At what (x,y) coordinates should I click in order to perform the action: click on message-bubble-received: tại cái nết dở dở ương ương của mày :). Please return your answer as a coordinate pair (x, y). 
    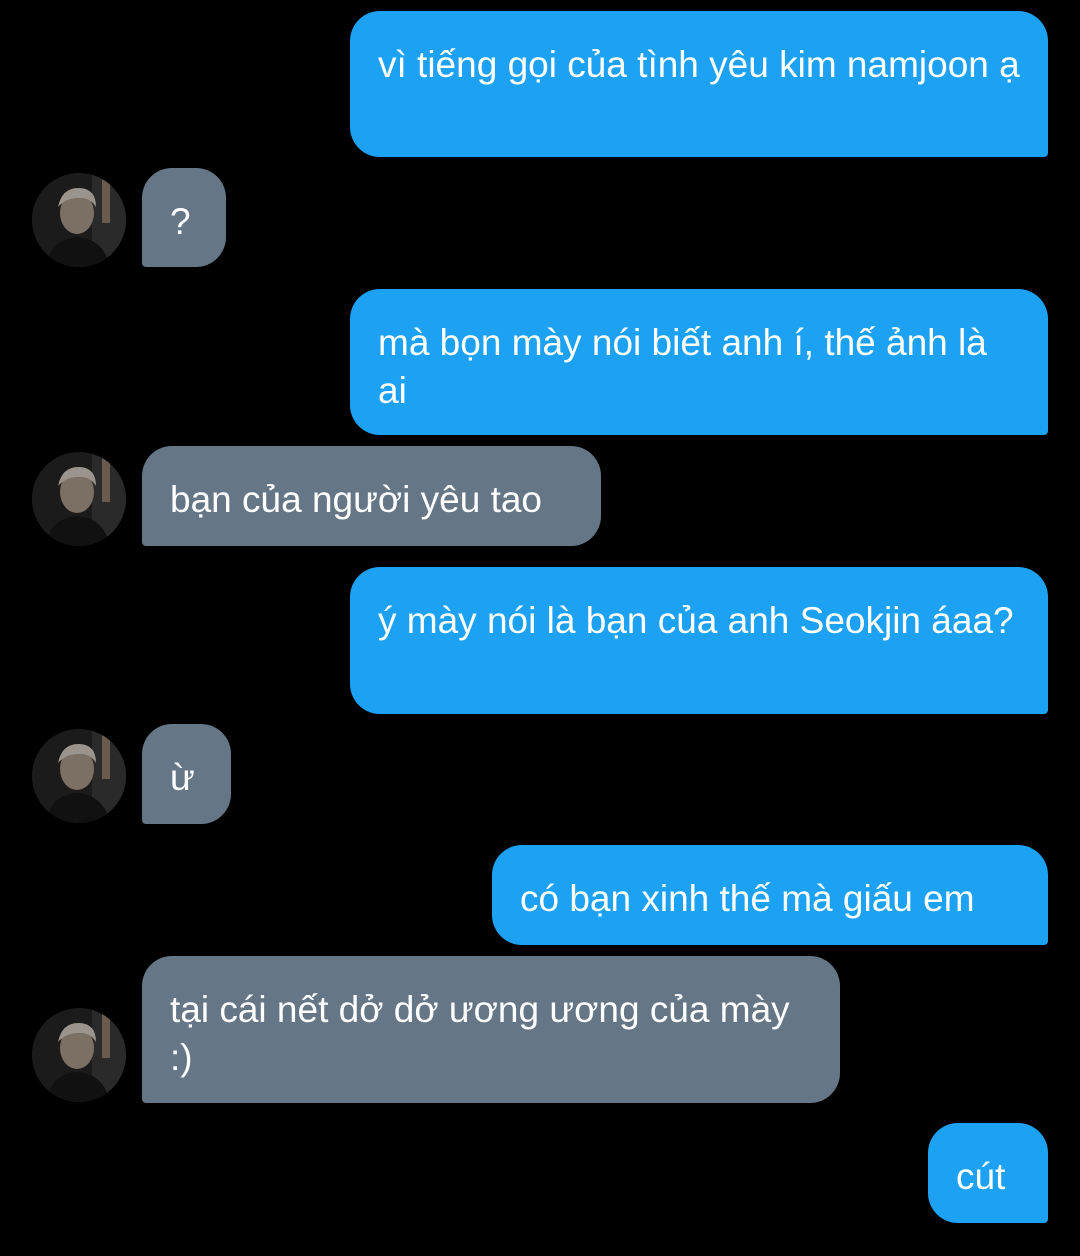
    Looking at the image, I should click on (491, 1029).